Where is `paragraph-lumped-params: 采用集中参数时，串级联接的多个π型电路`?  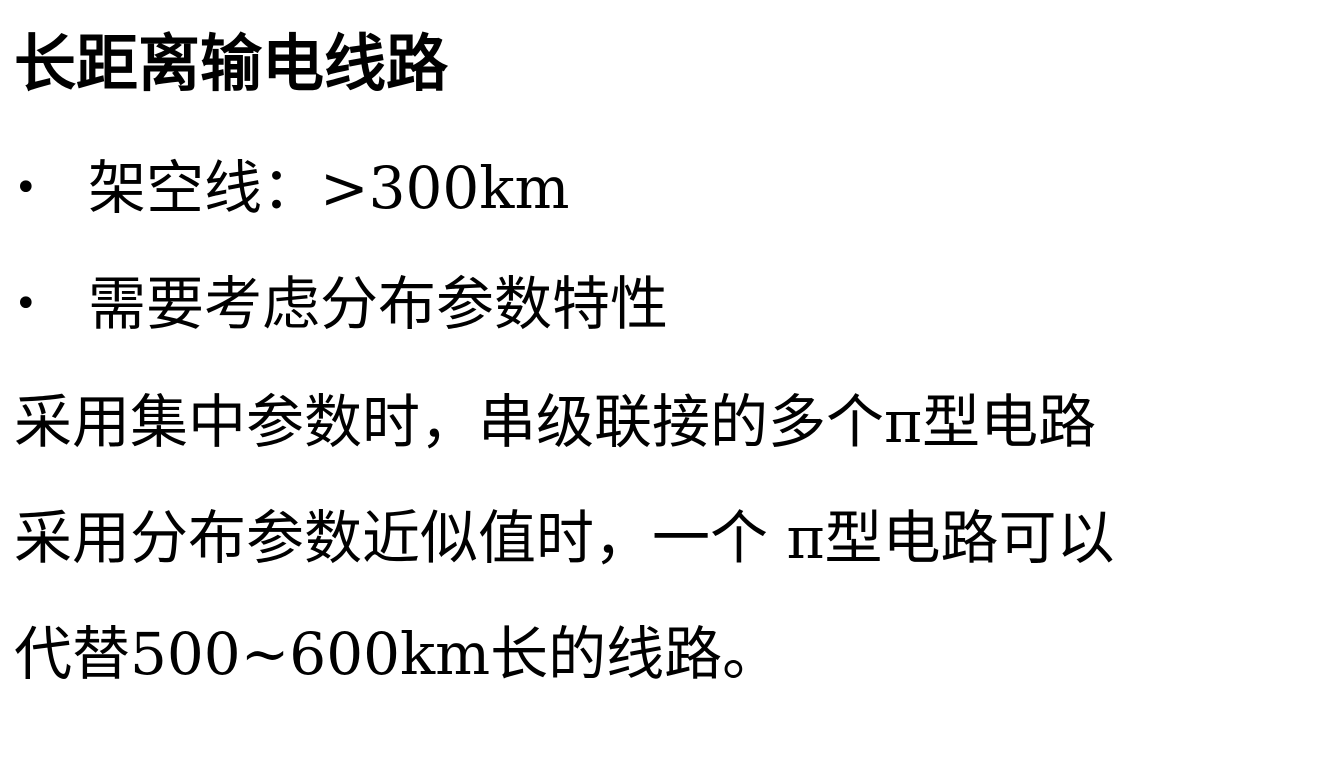 paragraph-lumped-params: 采用集中参数时，串级联接的多个π型电路 is located at coordinates (555, 422).